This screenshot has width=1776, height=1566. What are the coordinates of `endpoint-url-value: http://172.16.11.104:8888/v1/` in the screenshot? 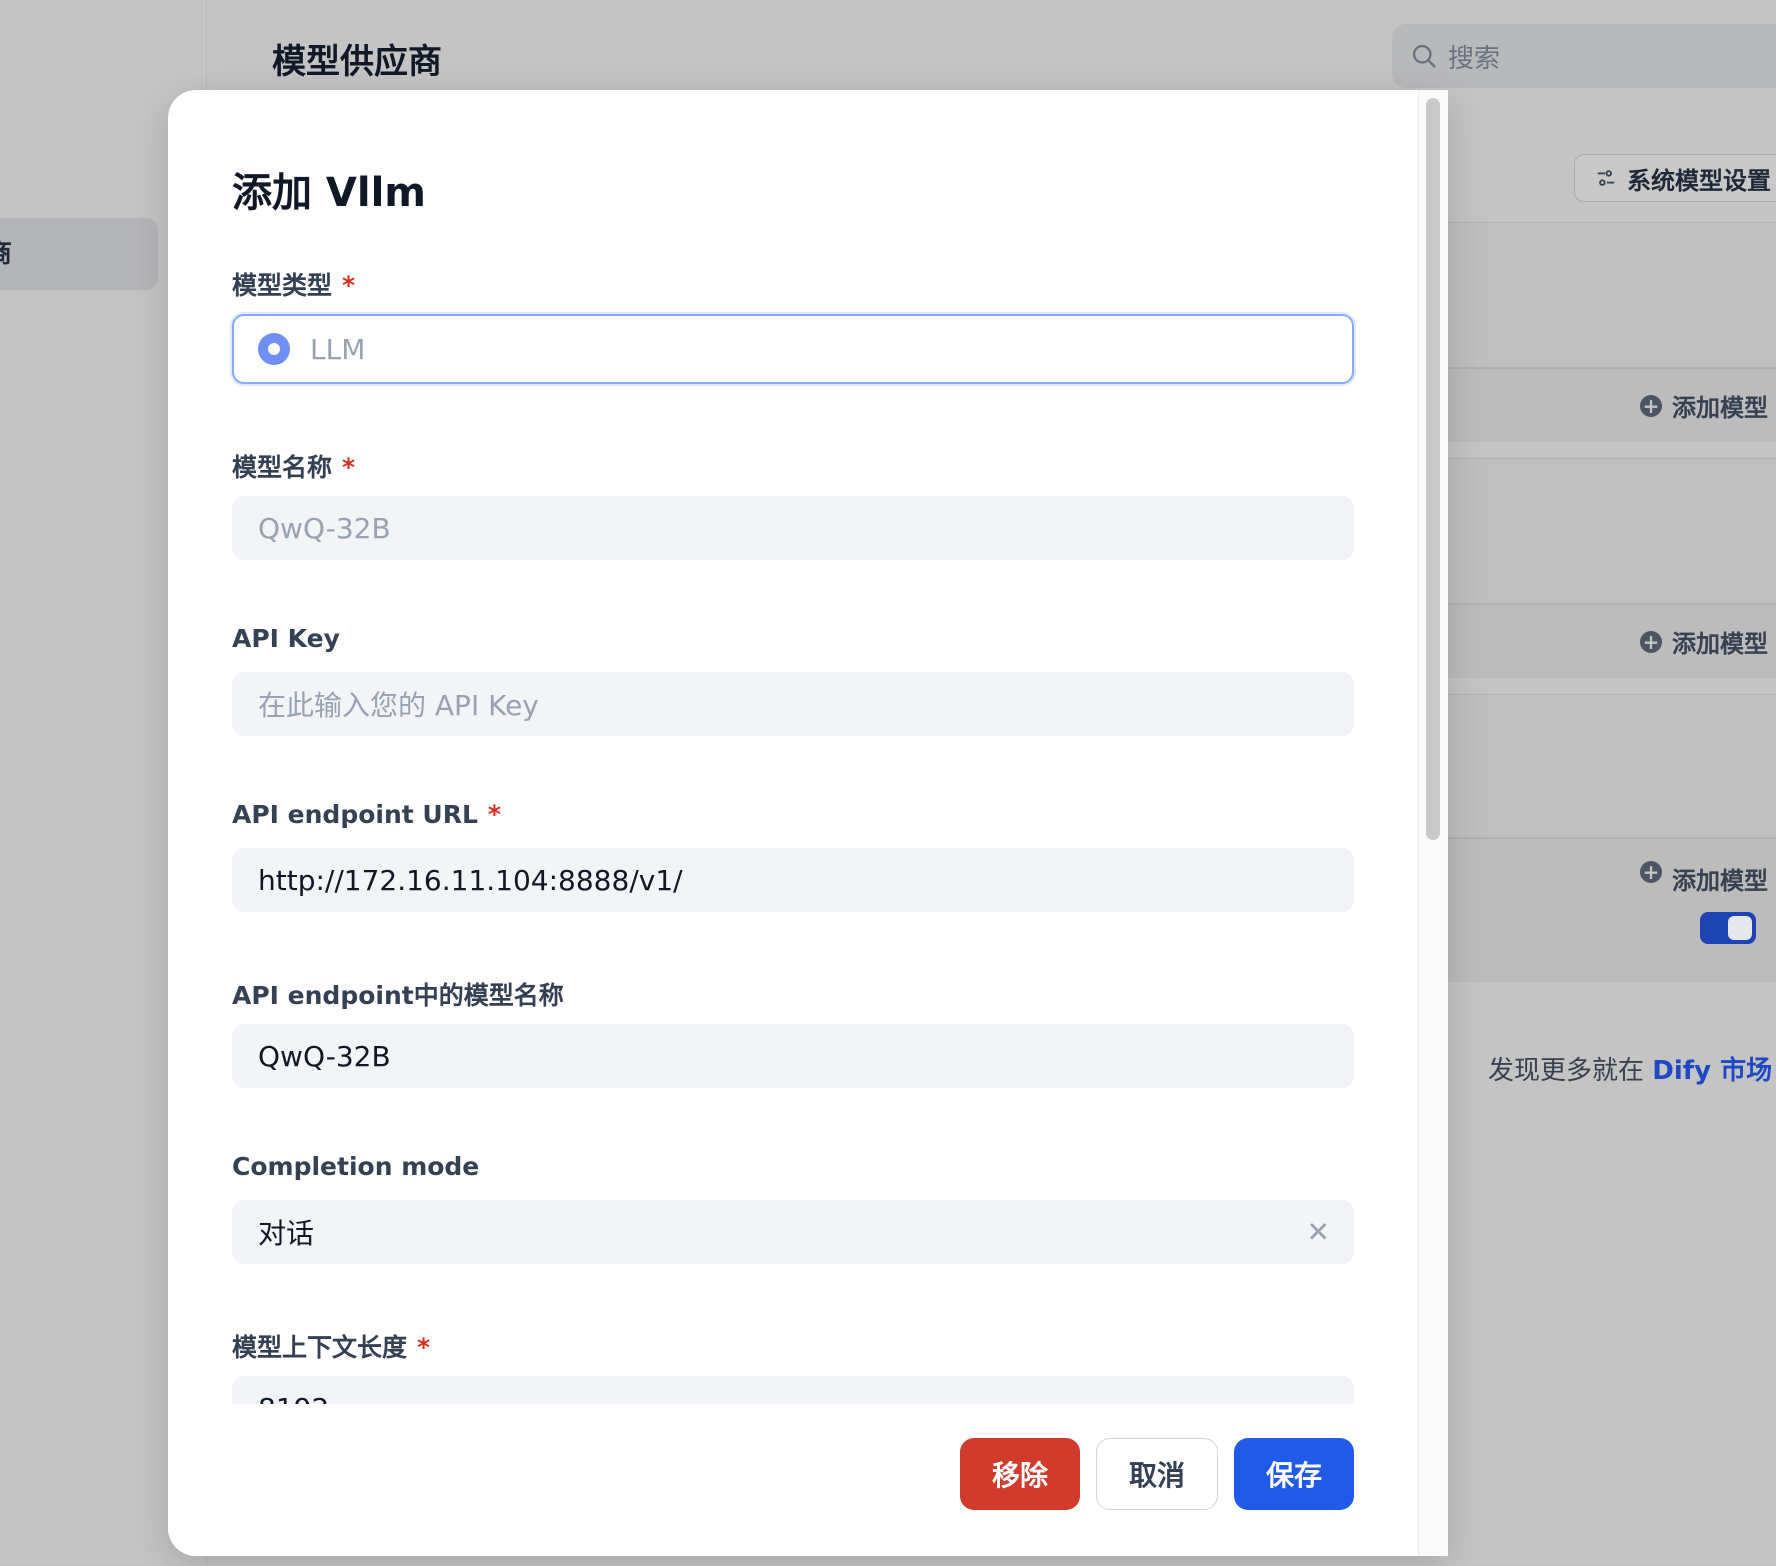 It's located at (470, 880).